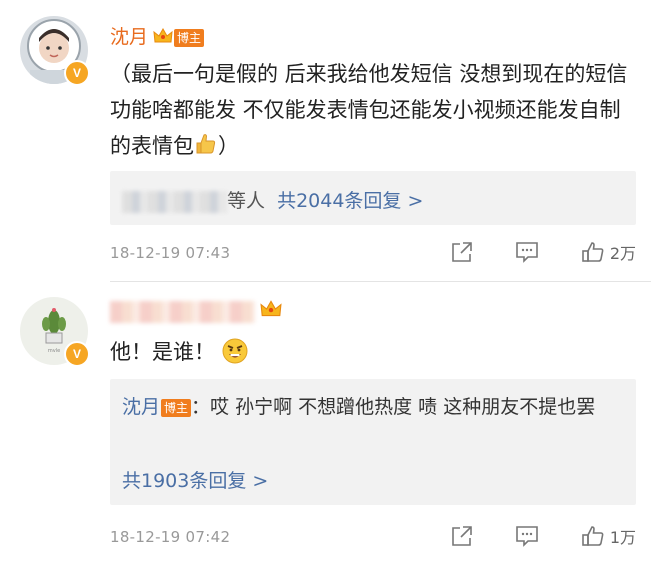 The height and width of the screenshot is (569, 651). Describe the element at coordinates (141, 407) in the screenshot. I see `reply-author: 沈月` at that location.